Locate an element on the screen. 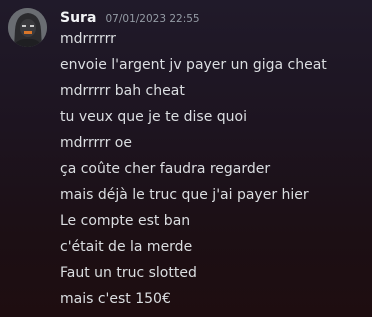  message-text: mdrrrrrr is located at coordinates (213, 42).